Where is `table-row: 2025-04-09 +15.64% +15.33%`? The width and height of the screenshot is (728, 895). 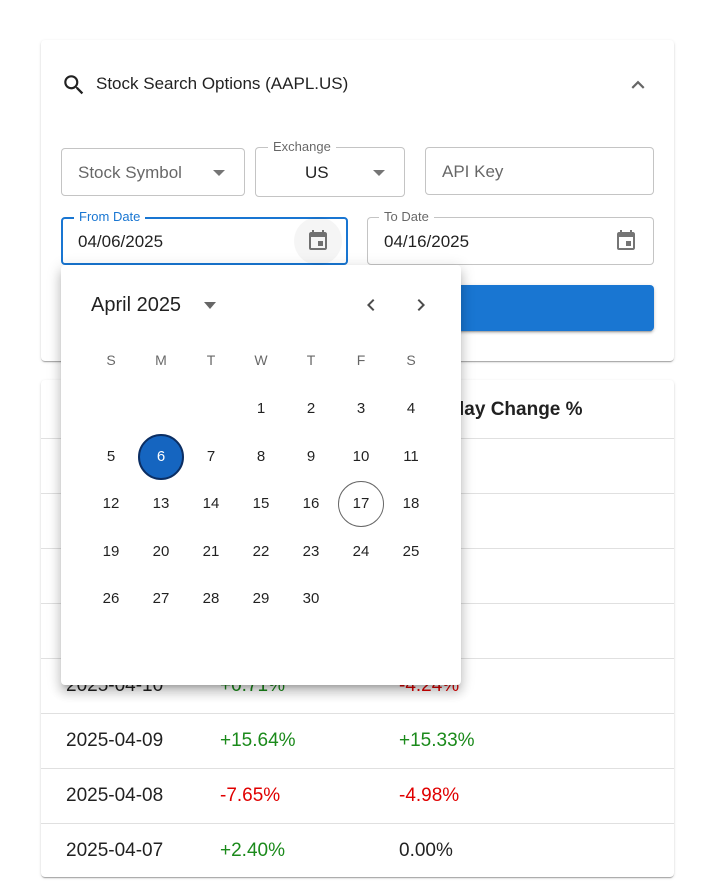
table-row: 2025-04-09 +15.64% +15.33% is located at coordinates (357, 741).